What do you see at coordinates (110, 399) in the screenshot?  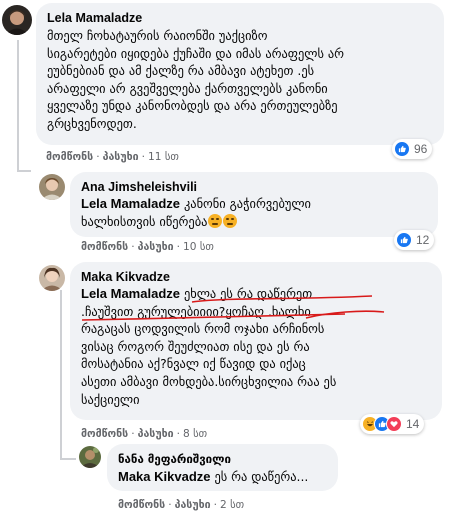 I see `comment-line: საქციელი` at bounding box center [110, 399].